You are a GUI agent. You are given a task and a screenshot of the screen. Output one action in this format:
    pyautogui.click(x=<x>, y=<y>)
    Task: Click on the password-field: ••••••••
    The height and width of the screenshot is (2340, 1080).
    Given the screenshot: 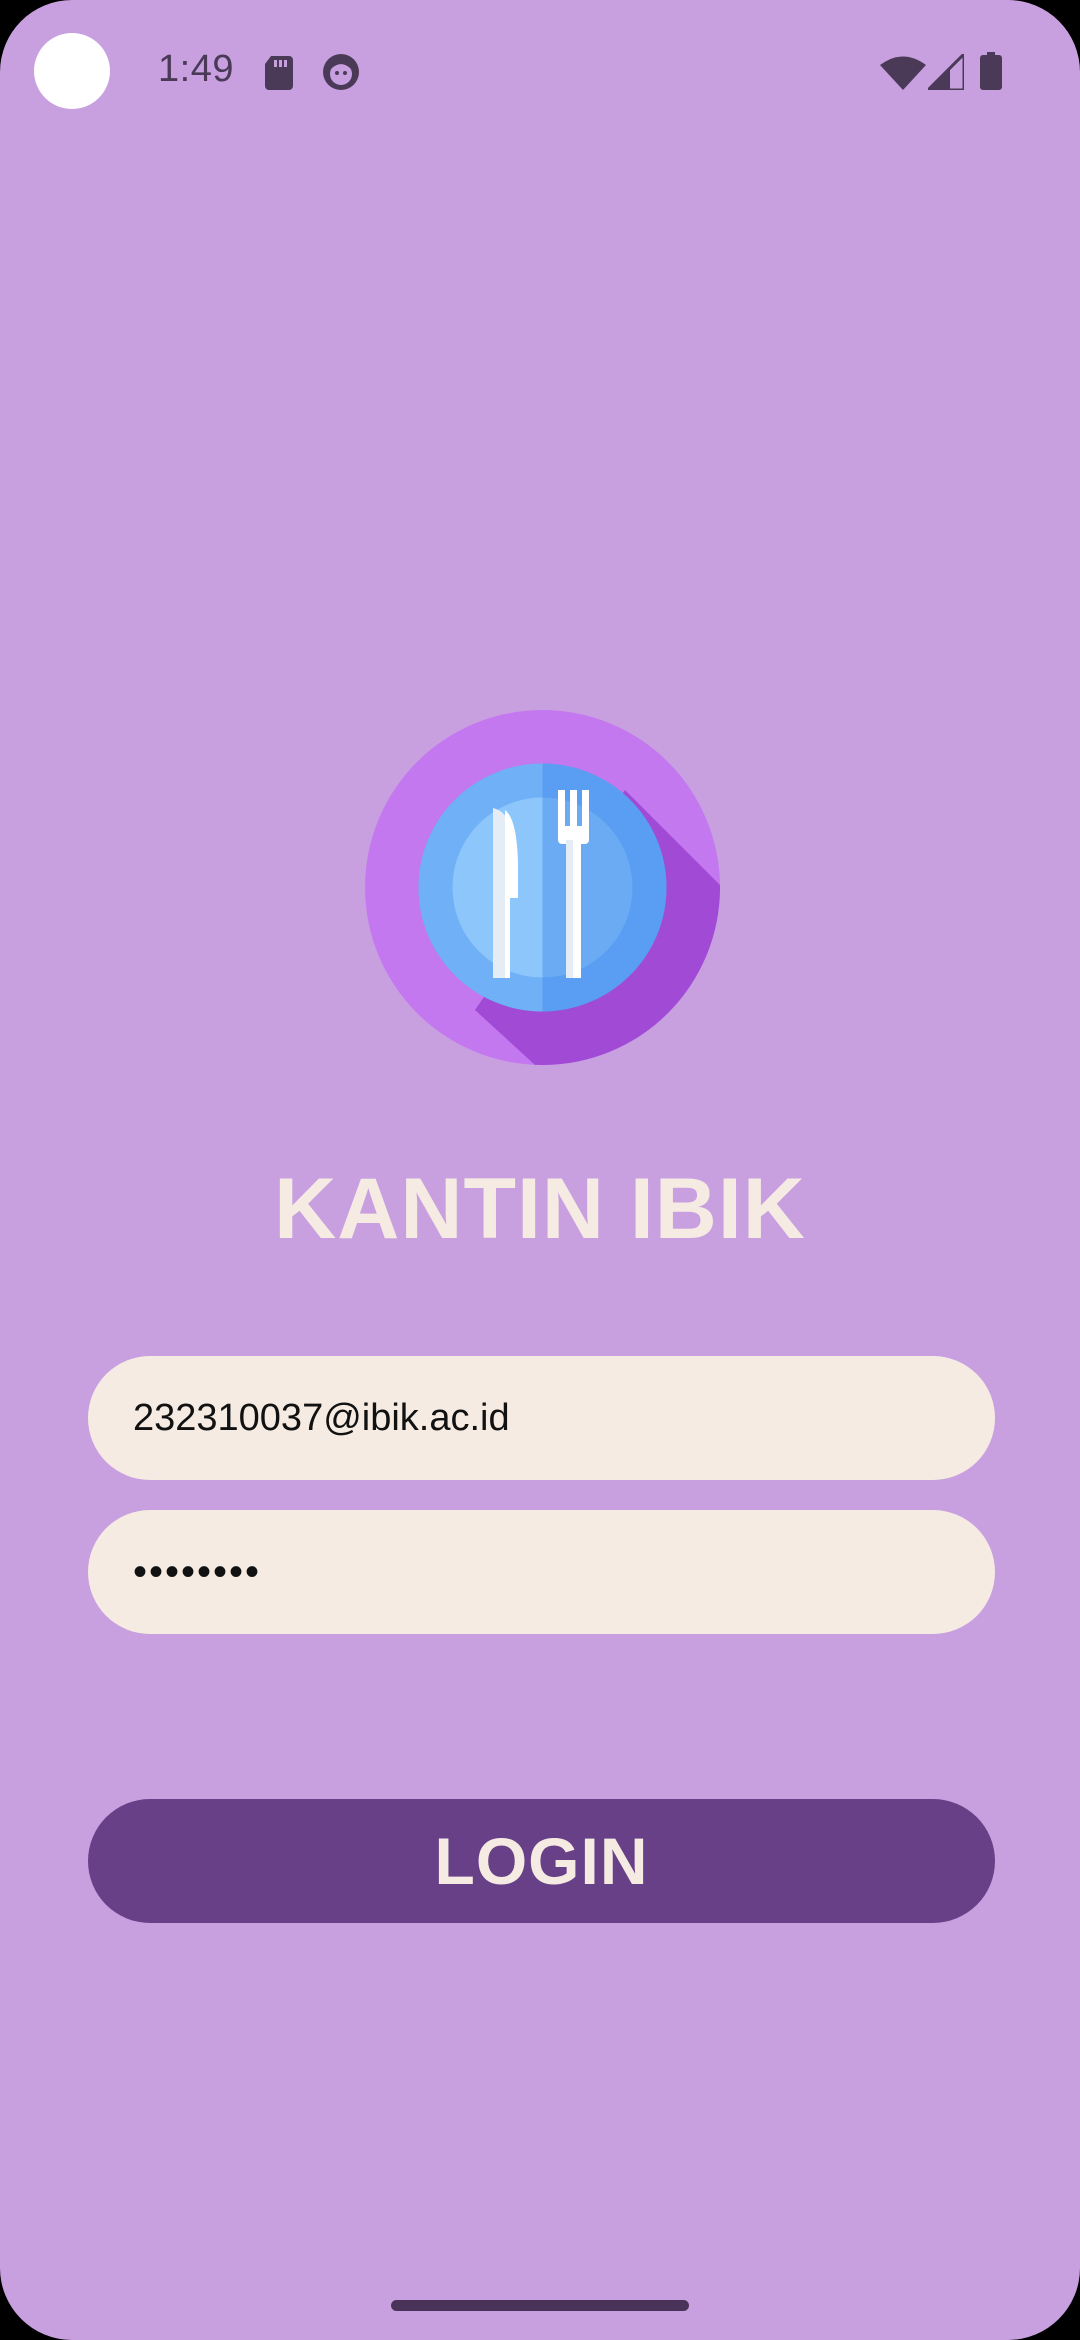 What is the action you would take?
    pyautogui.click(x=541, y=1572)
    